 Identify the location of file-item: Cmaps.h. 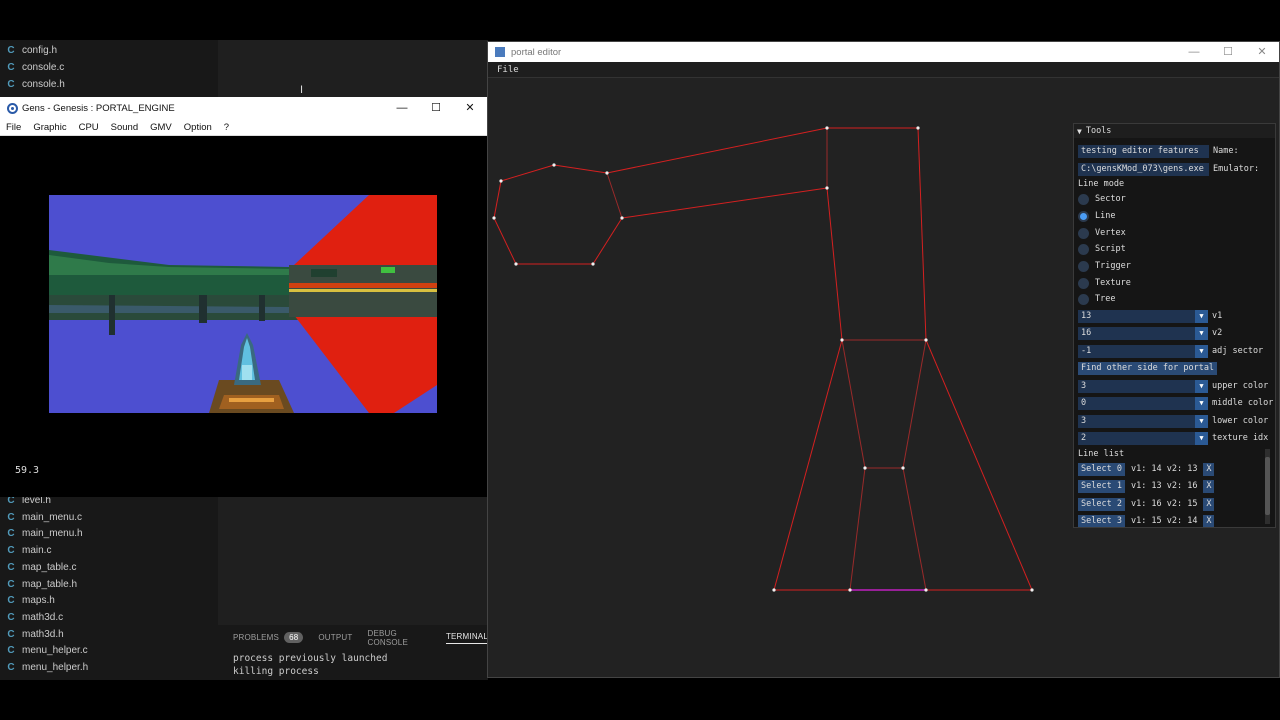
(27, 600).